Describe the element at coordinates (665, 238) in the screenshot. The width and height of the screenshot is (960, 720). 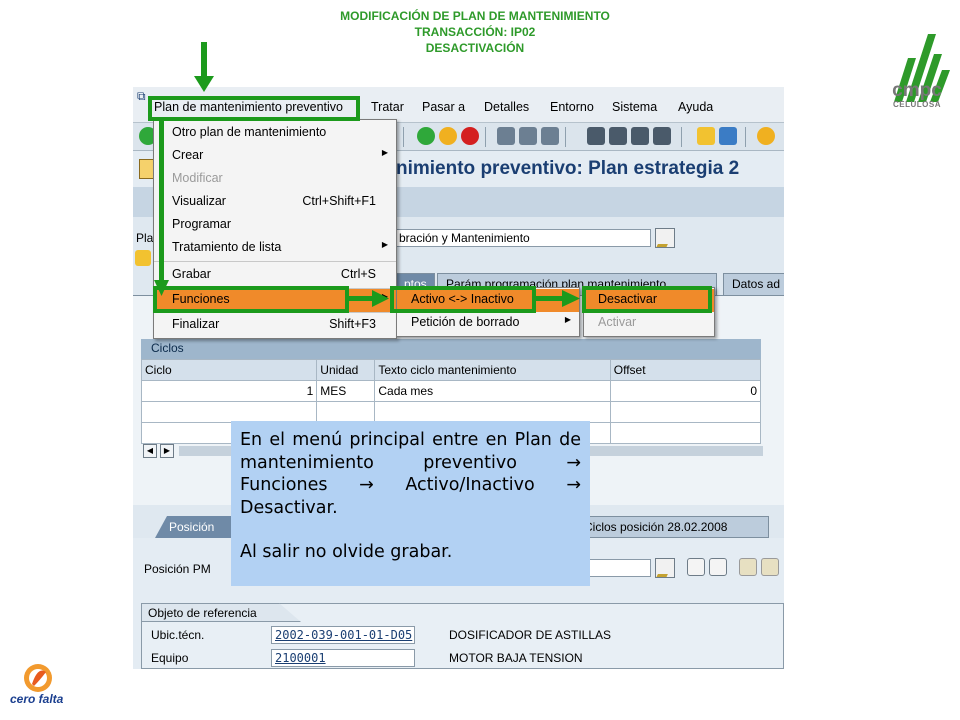
I see `edit-text-icon` at that location.